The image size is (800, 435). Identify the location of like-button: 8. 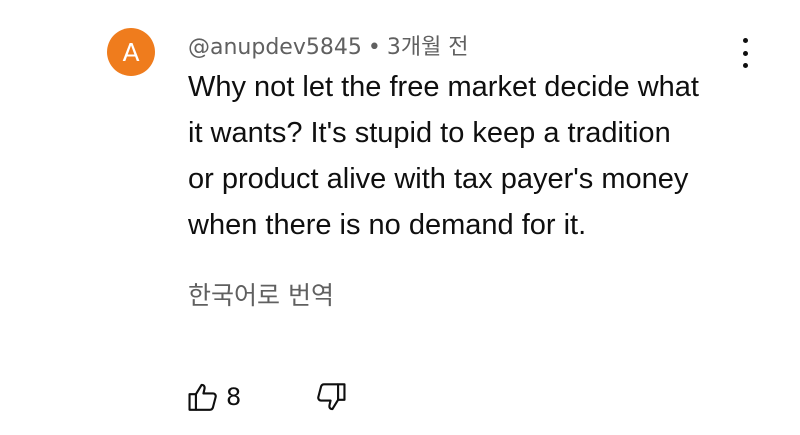
(213, 397).